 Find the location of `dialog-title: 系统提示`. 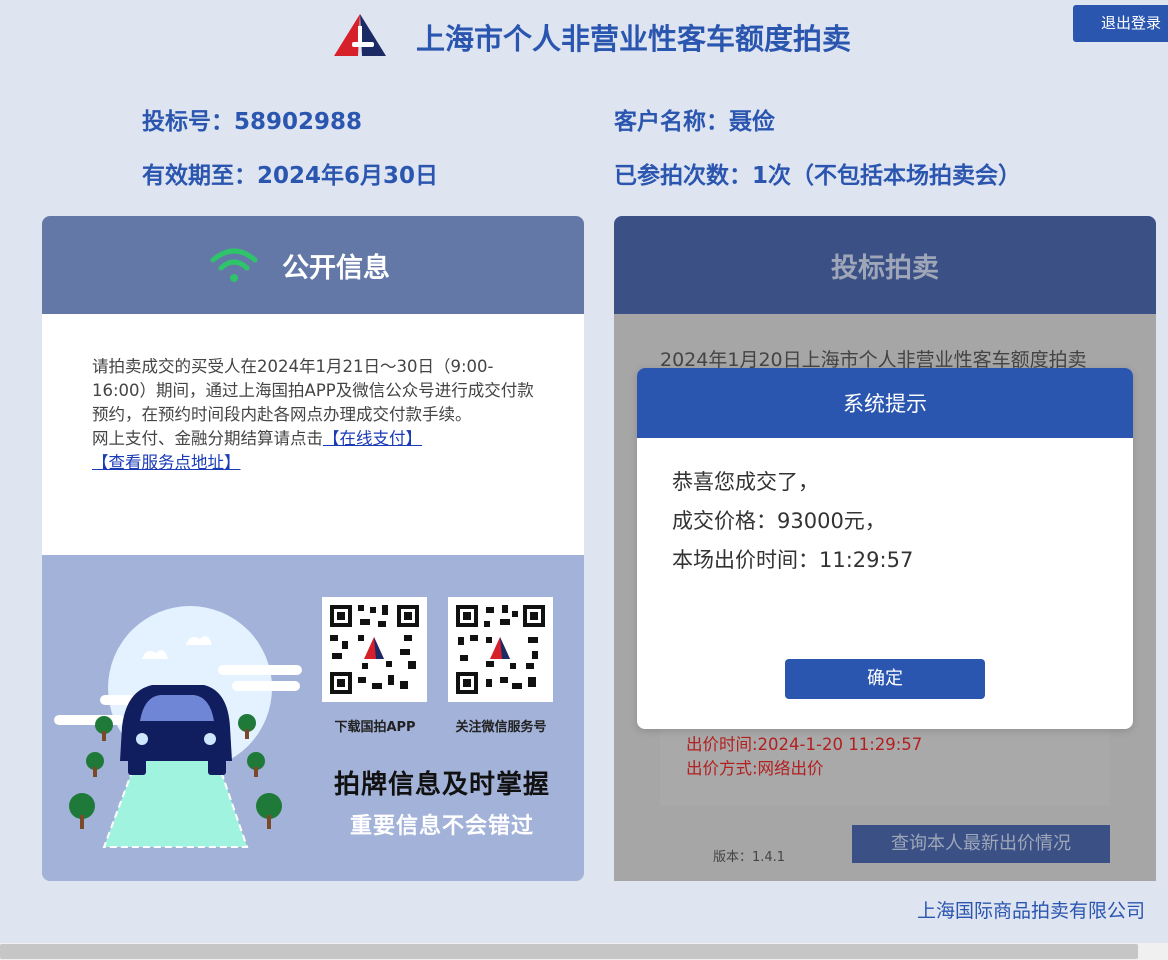

dialog-title: 系统提示 is located at coordinates (885, 403).